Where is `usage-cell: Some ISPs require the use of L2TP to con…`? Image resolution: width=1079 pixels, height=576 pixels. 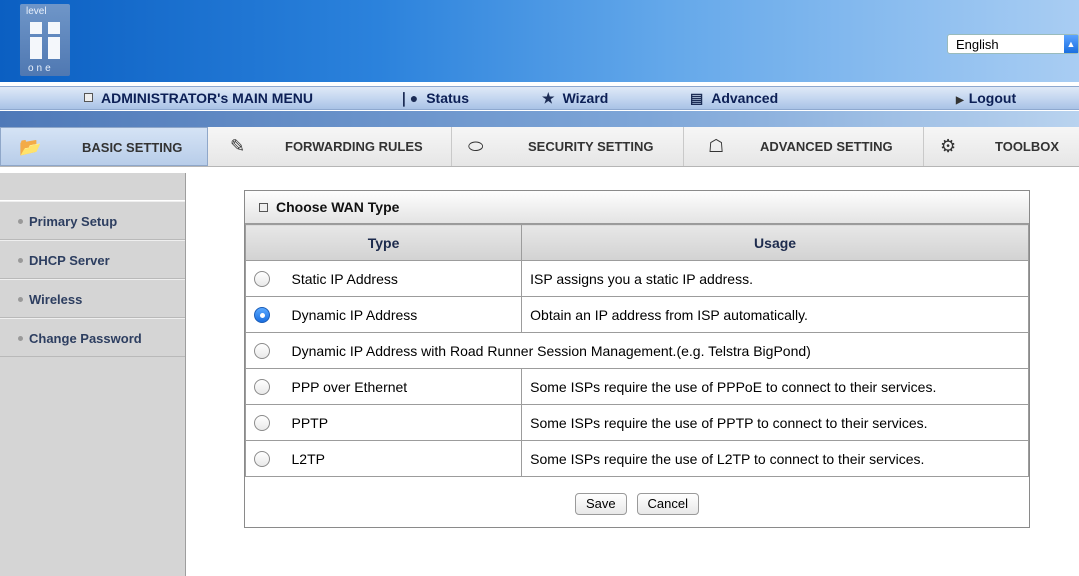 usage-cell: Some ISPs require the use of L2TP to con… is located at coordinates (775, 458).